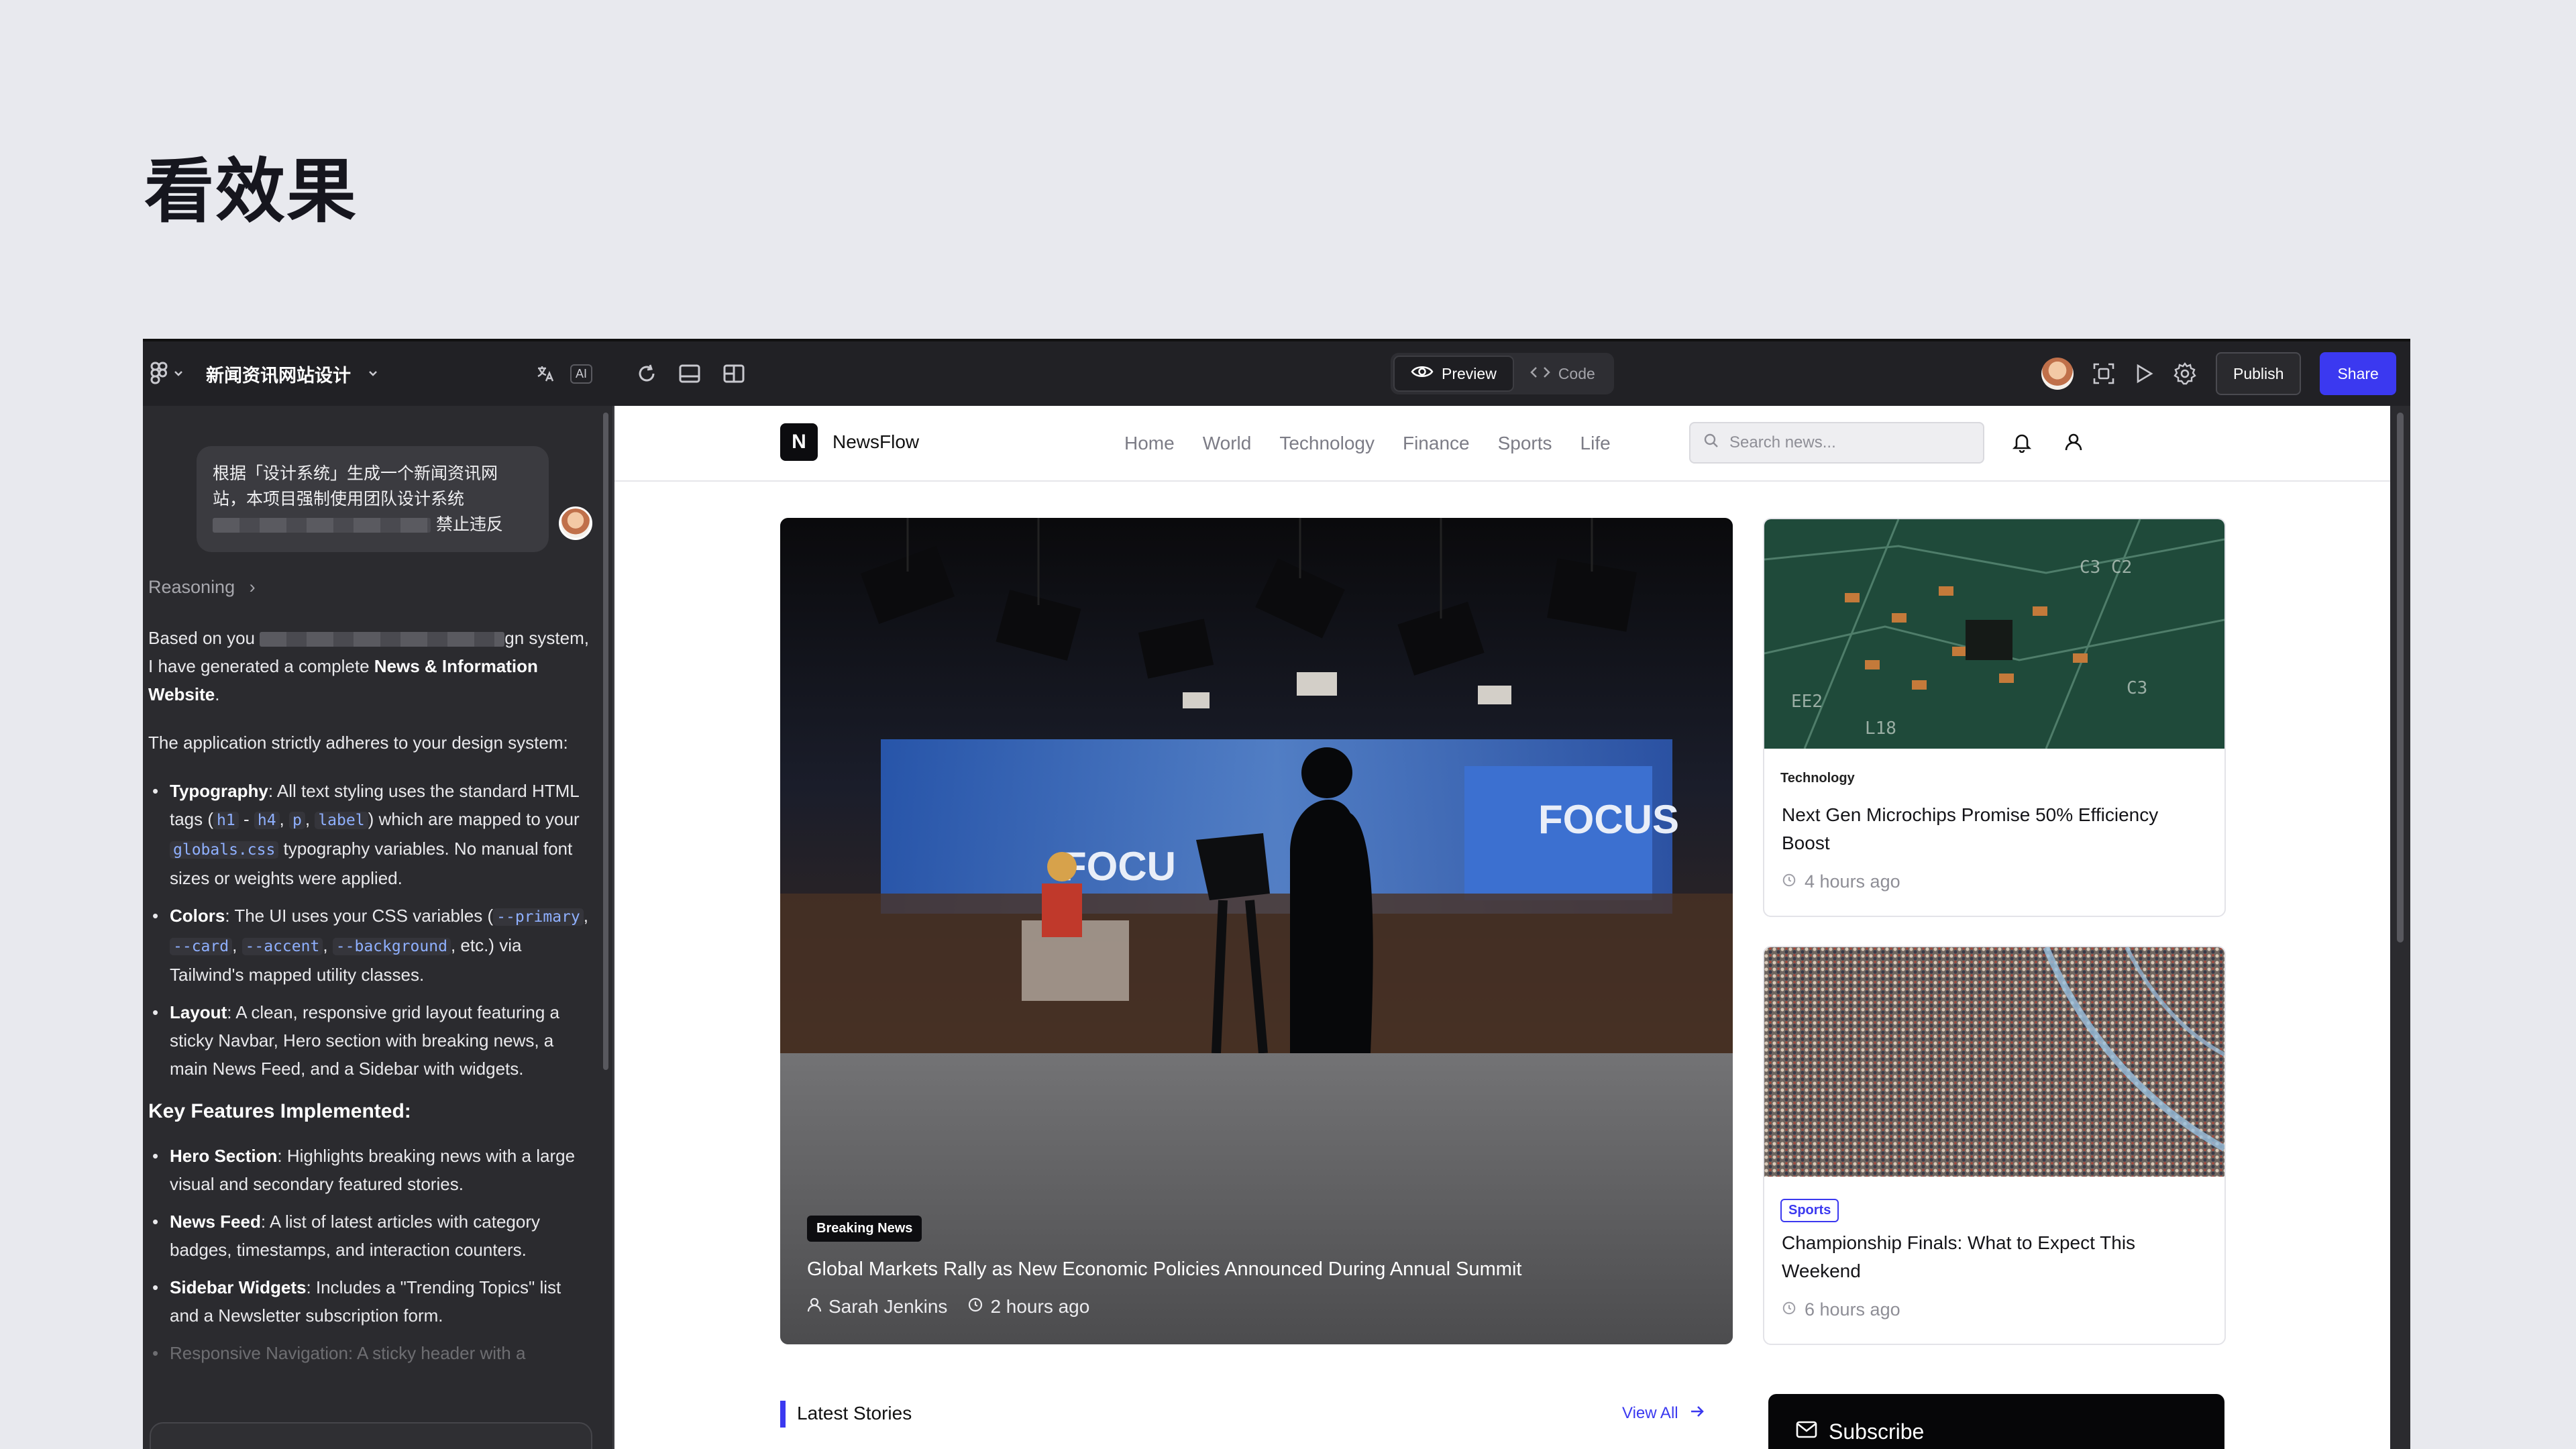 This screenshot has height=1449, width=2576. What do you see at coordinates (251, 191) in the screenshot?
I see `slide-title: 看效果` at bounding box center [251, 191].